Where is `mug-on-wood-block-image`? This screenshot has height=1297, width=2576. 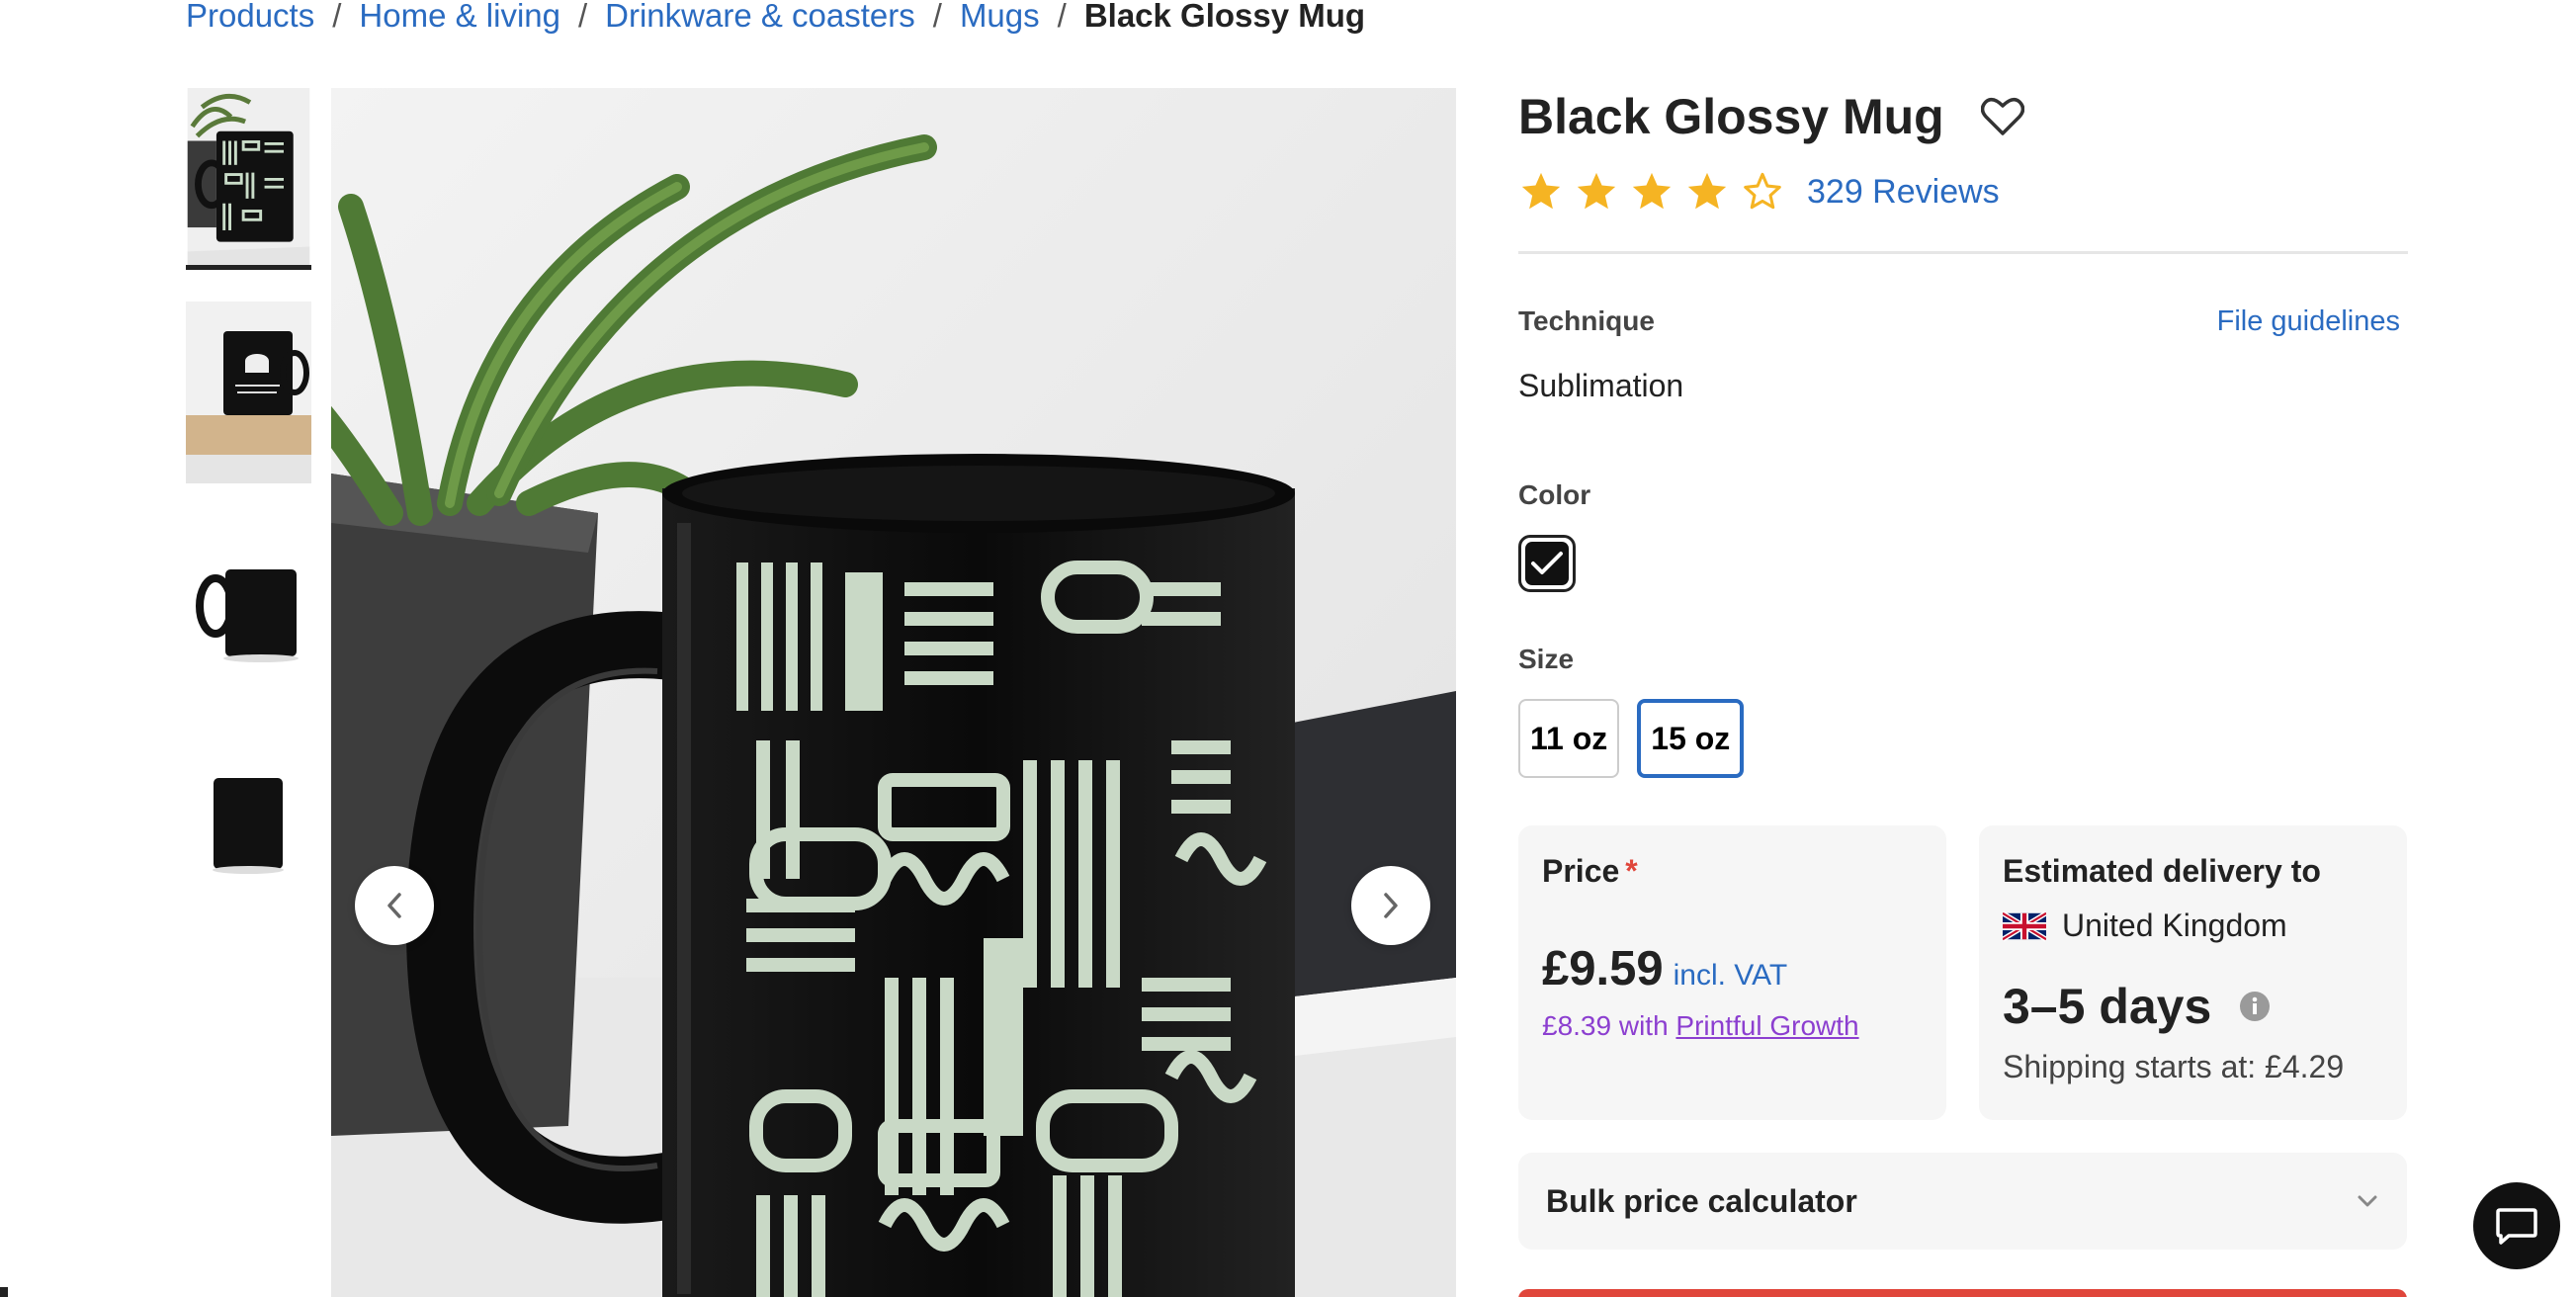 mug-on-wood-block-image is located at coordinates (248, 392).